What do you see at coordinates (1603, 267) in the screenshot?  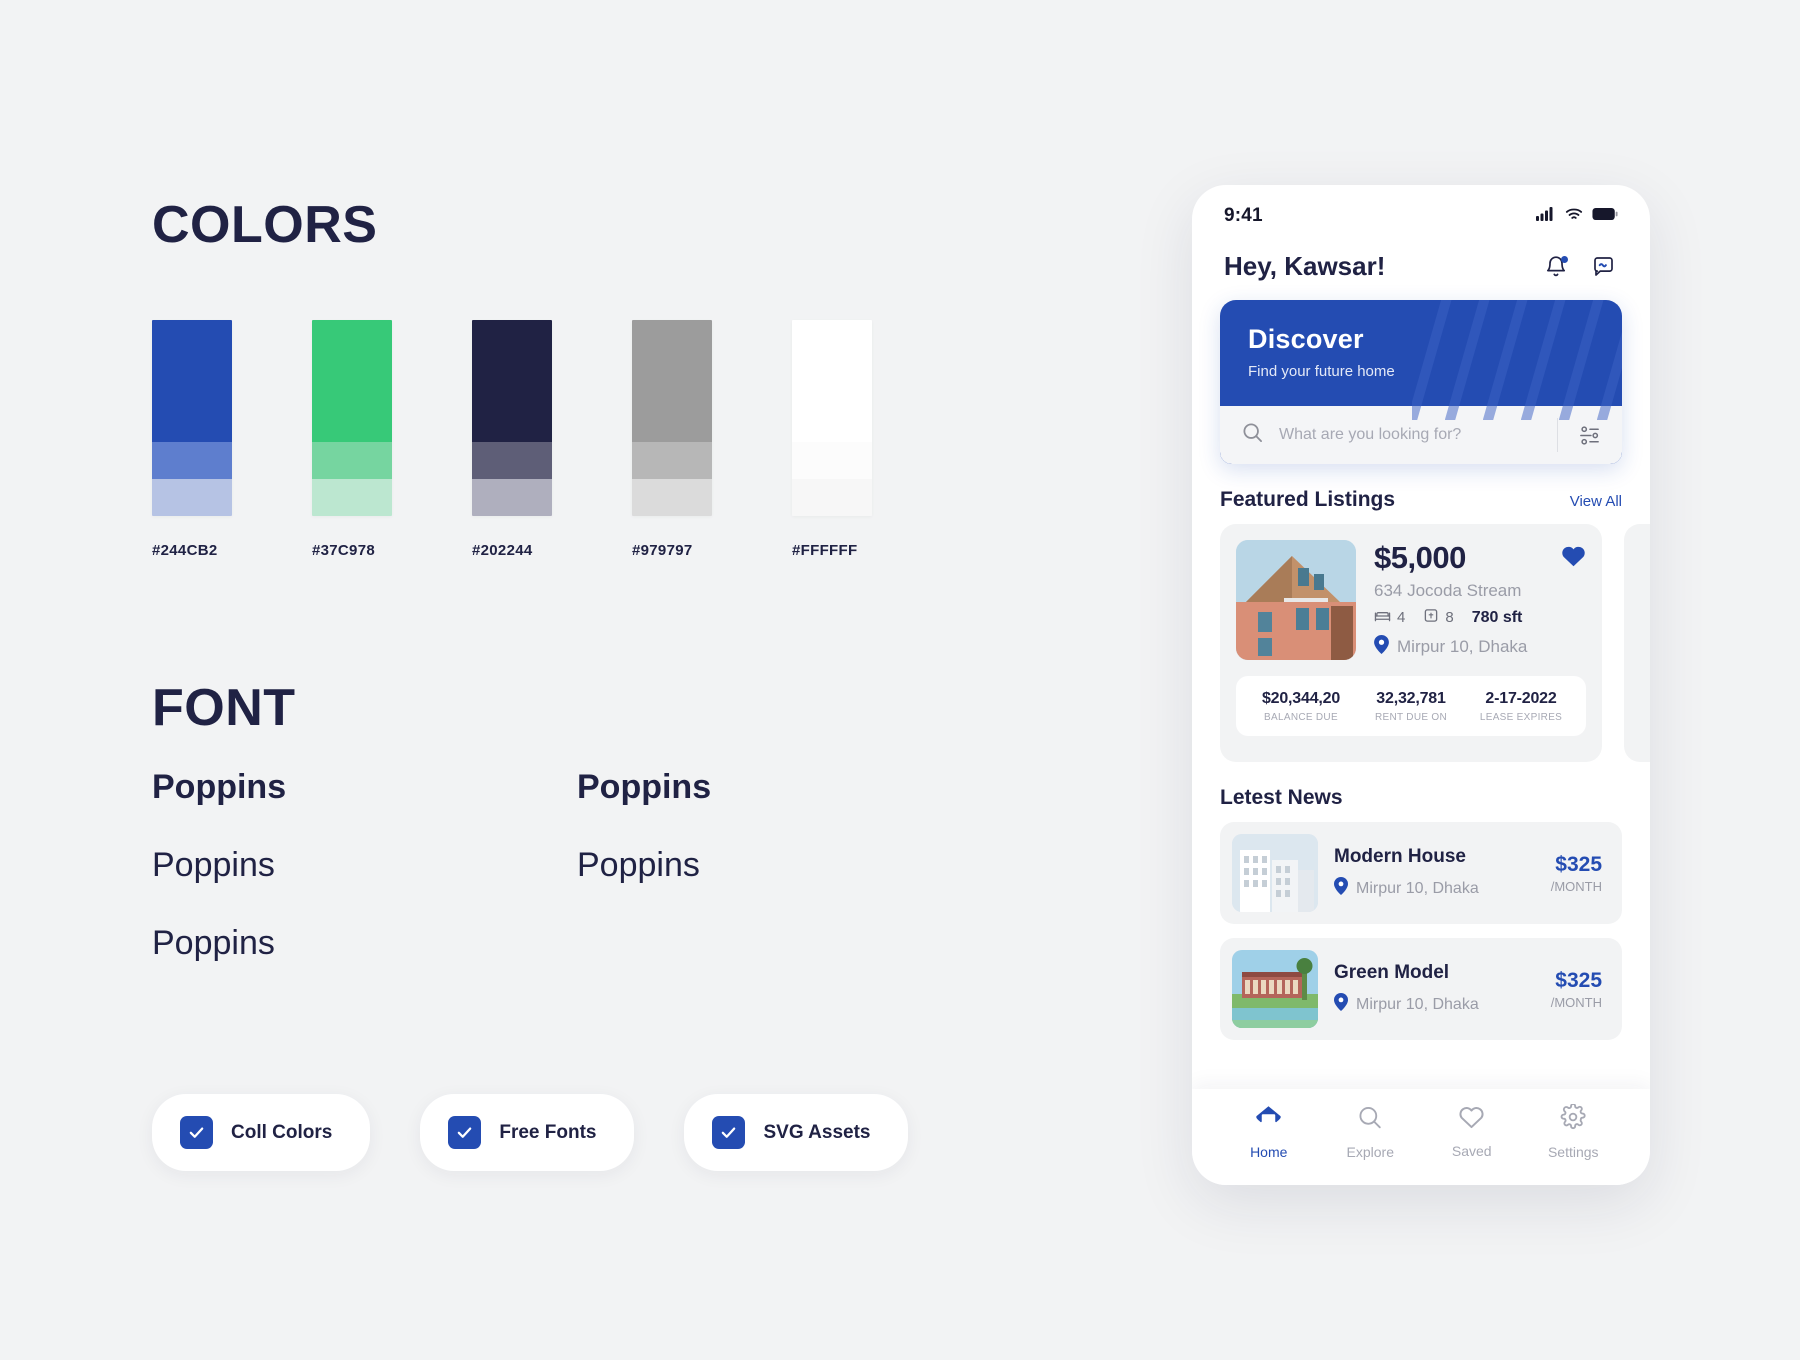 I see `chat-icon` at bounding box center [1603, 267].